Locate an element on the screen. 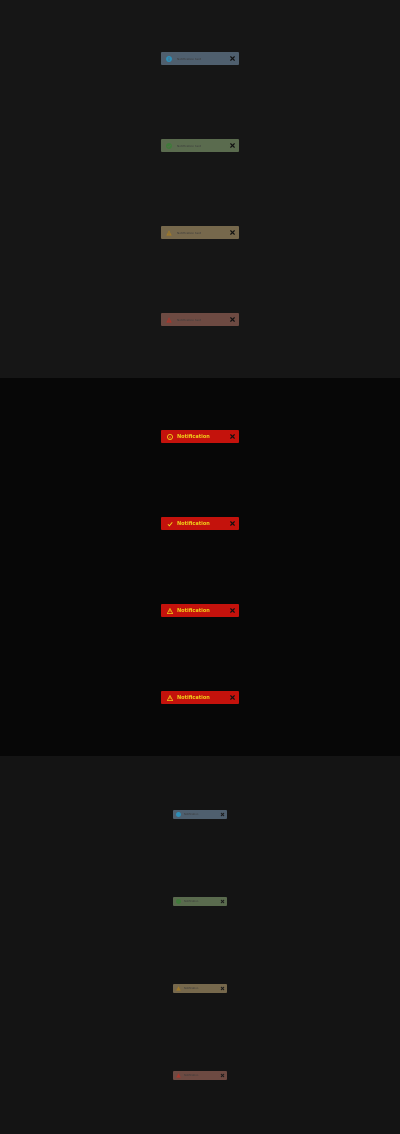 This screenshot has width=400, height=1134. toast-success-high-contrast: Notification is located at coordinates (200, 523).